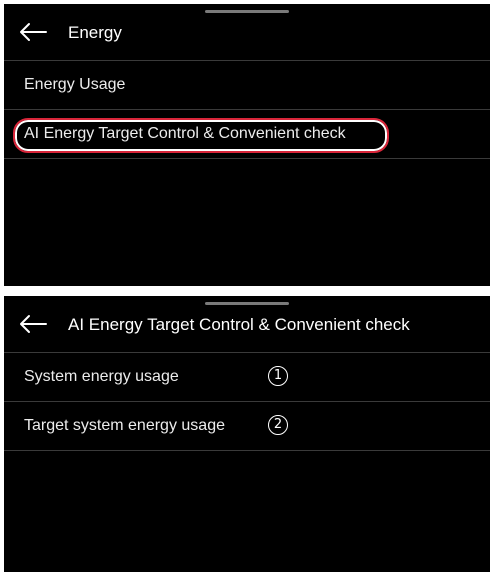 The image size is (490, 572). What do you see at coordinates (247, 32) in the screenshot?
I see `energy-header: Energy` at bounding box center [247, 32].